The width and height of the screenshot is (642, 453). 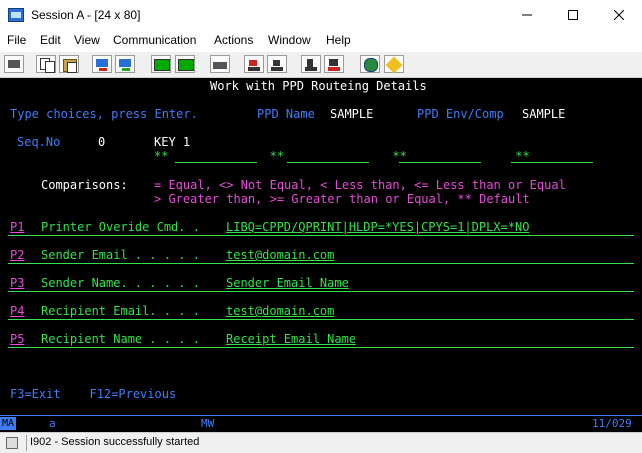 What do you see at coordinates (440, 162) in the screenshot?
I see `key-field-3-underline` at bounding box center [440, 162].